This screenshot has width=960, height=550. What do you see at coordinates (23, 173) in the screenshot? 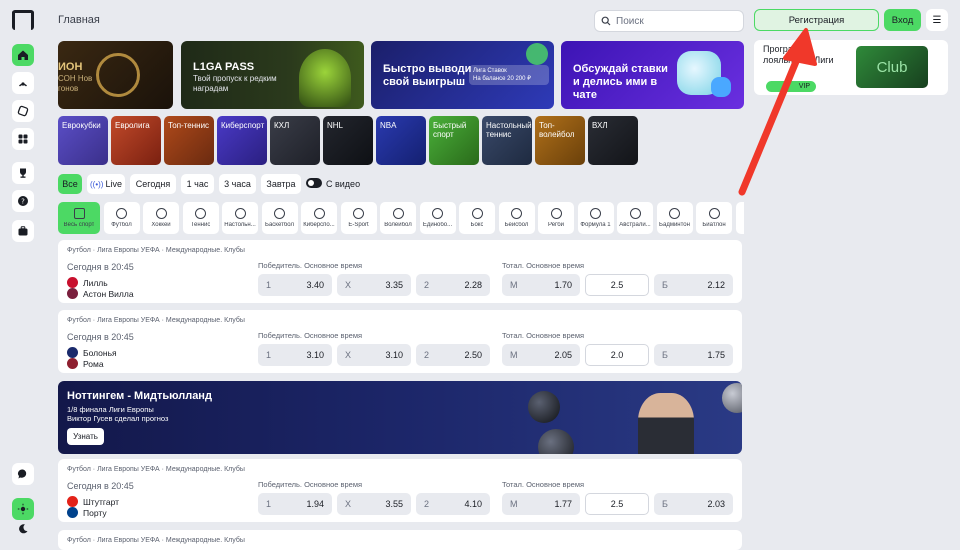
I see `trophy-icon` at bounding box center [23, 173].